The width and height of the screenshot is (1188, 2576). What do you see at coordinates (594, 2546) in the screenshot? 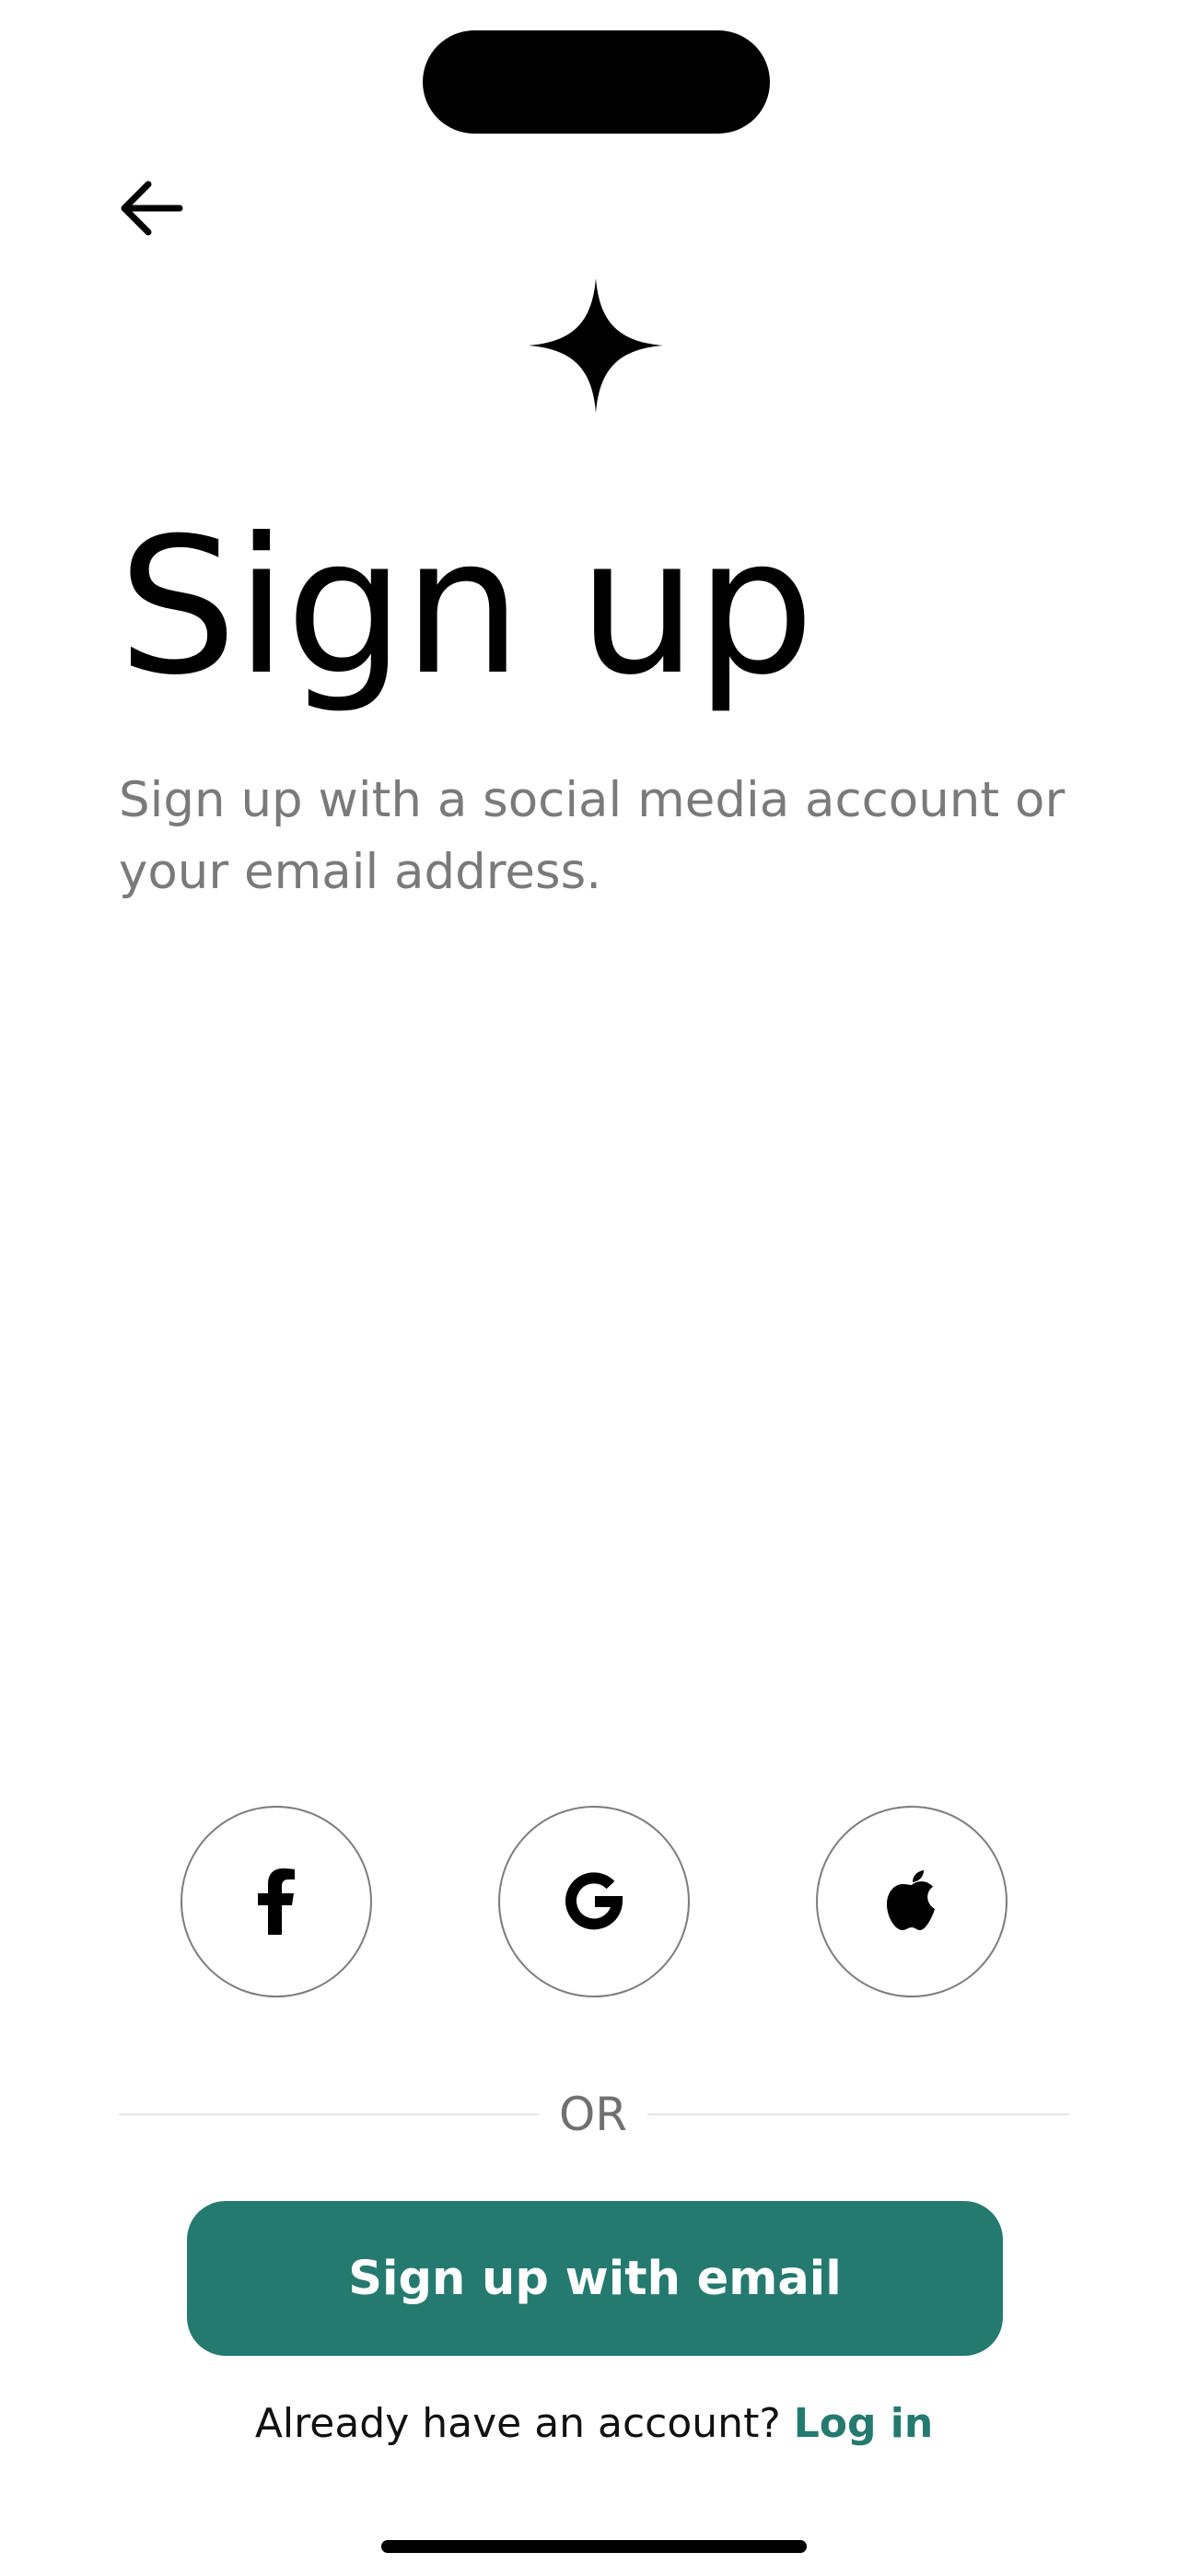
I see `home-indicator` at bounding box center [594, 2546].